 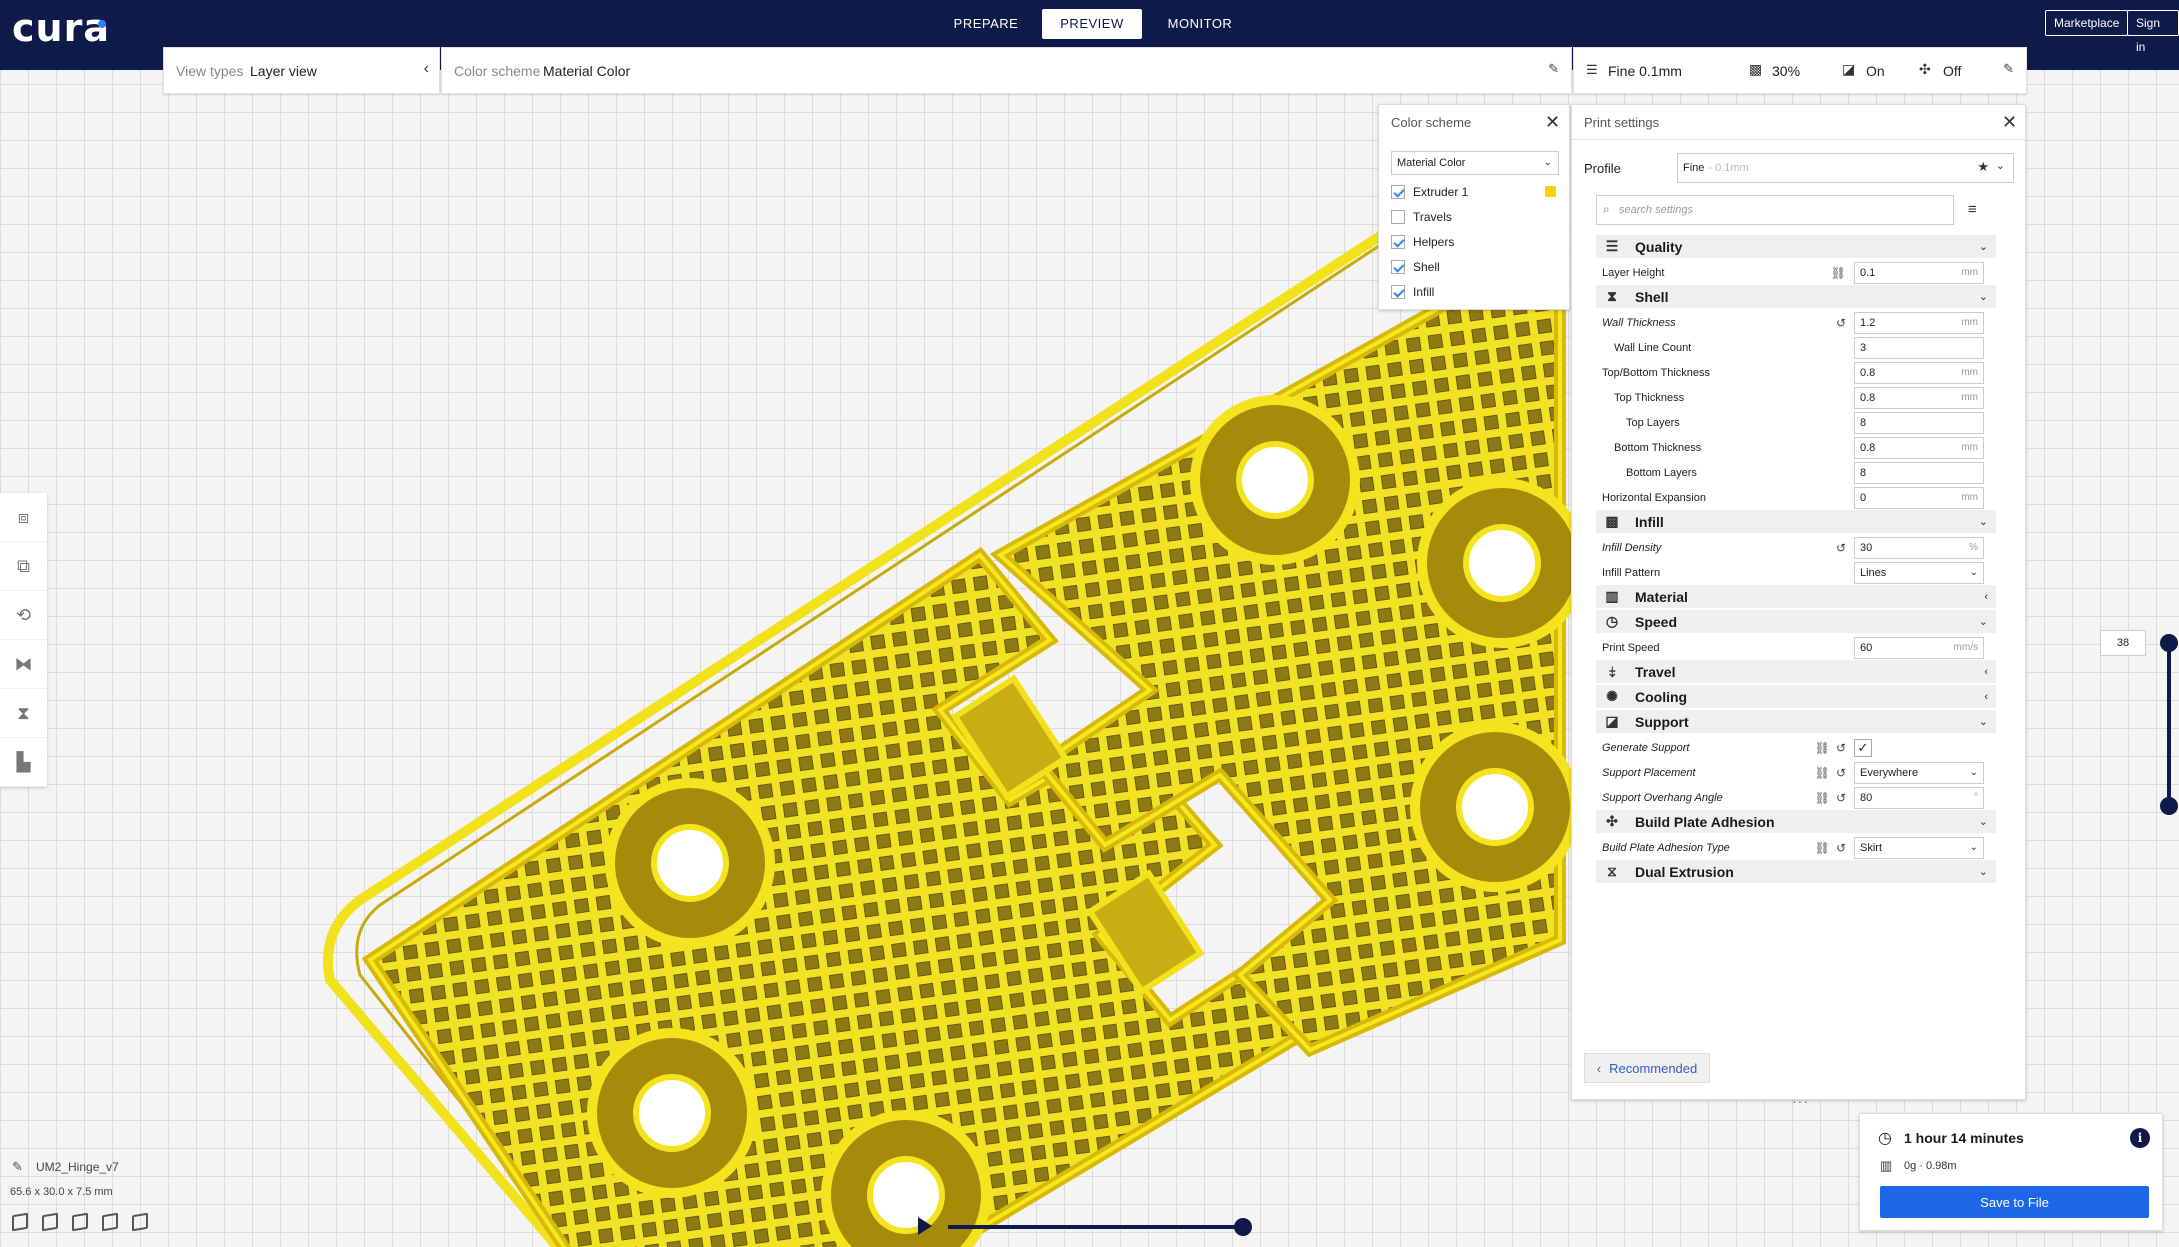 What do you see at coordinates (1796, 822) in the screenshot?
I see `settings-category: ✣ Build Plate Adhesion ⌄` at bounding box center [1796, 822].